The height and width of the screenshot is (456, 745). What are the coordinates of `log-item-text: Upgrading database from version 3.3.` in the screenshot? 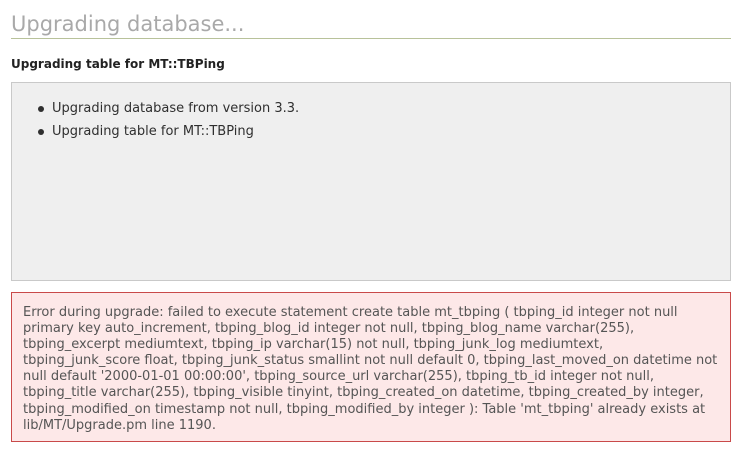 It's located at (176, 108).